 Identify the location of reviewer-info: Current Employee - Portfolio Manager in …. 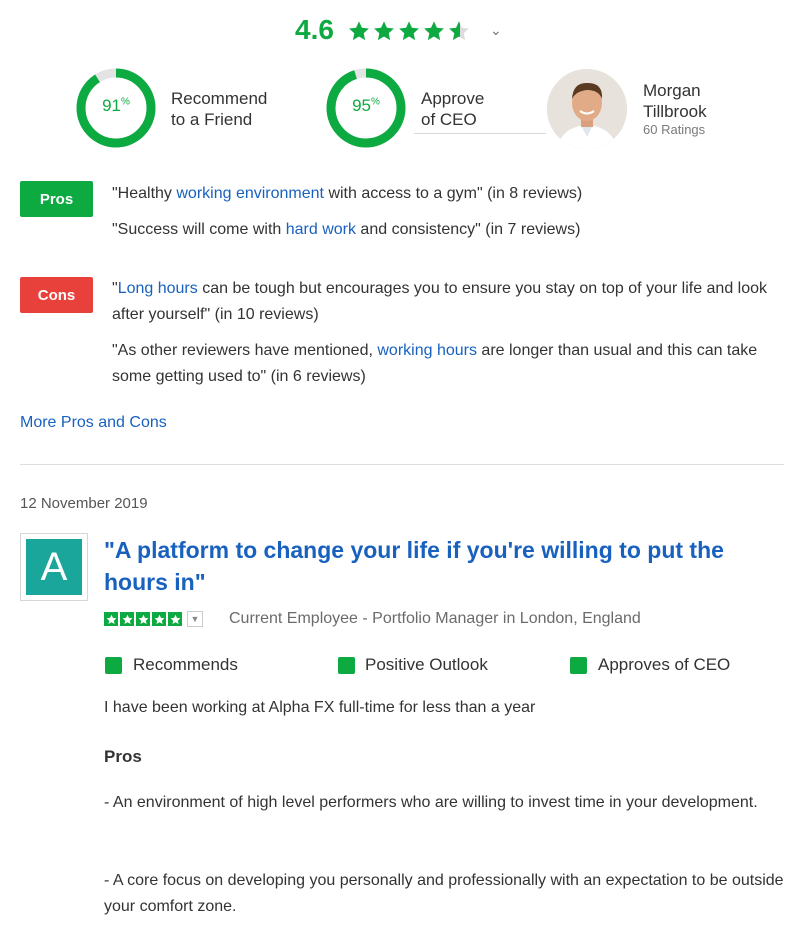
(435, 618).